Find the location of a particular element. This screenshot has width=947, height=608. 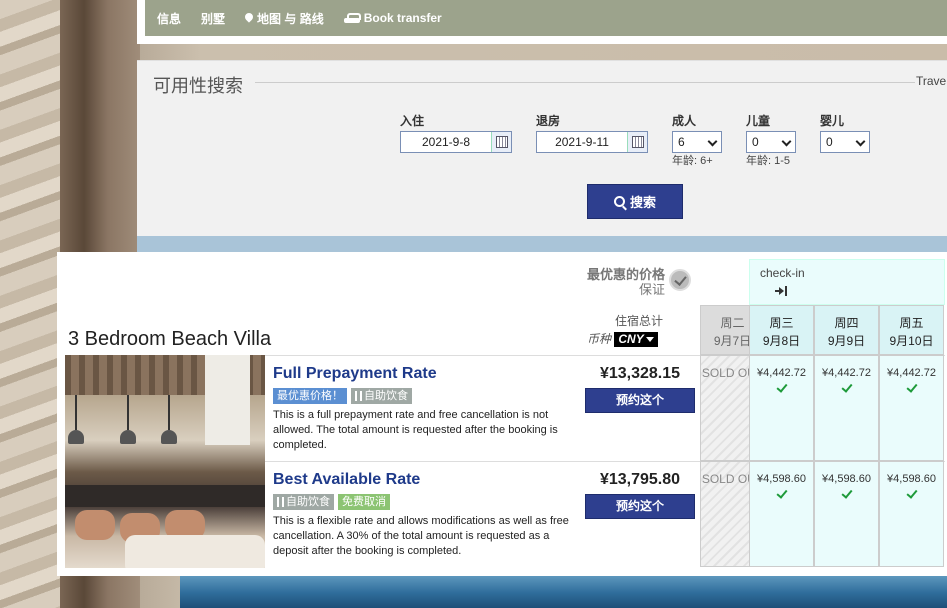

car-icon is located at coordinates (352, 18).